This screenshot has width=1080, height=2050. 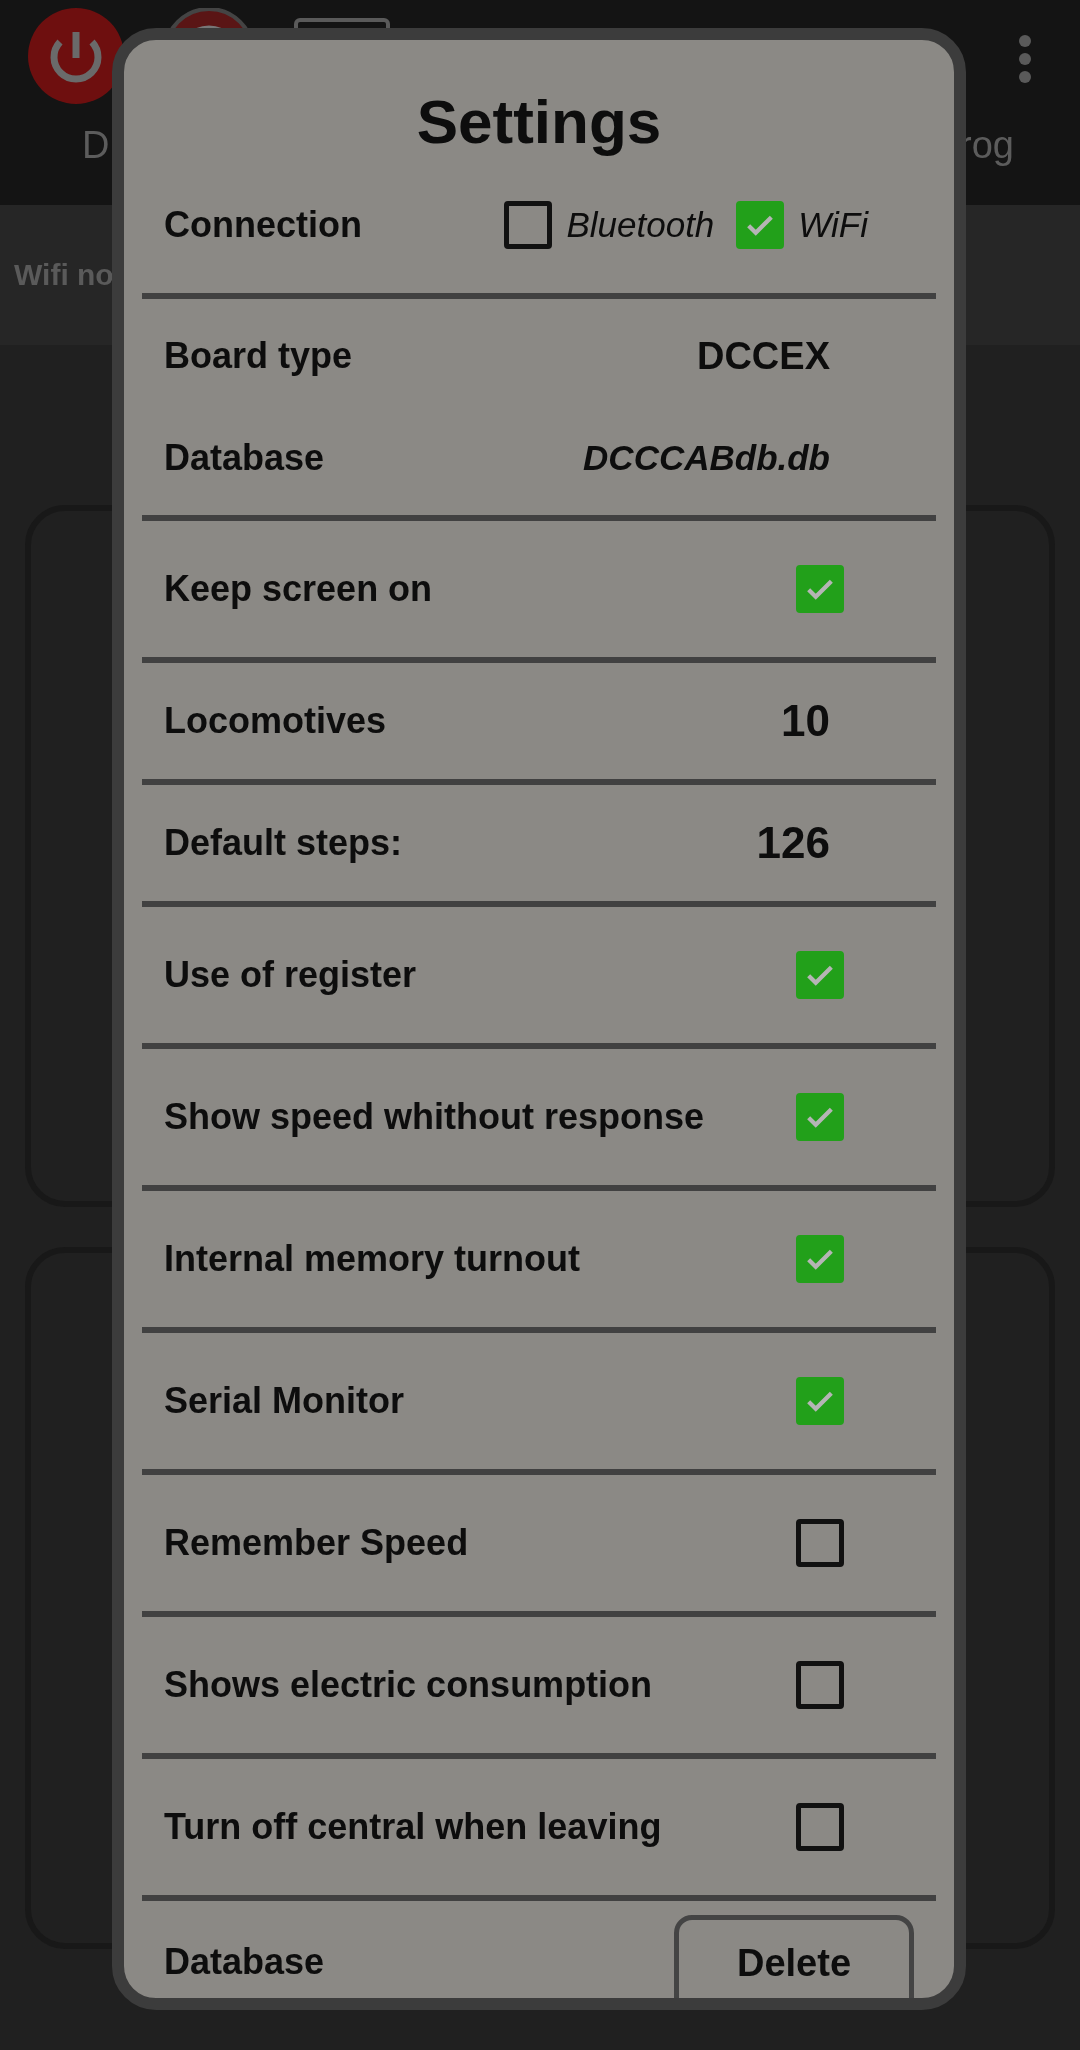 I want to click on setting-label: Shows electric consumption, so click(x=408, y=1685).